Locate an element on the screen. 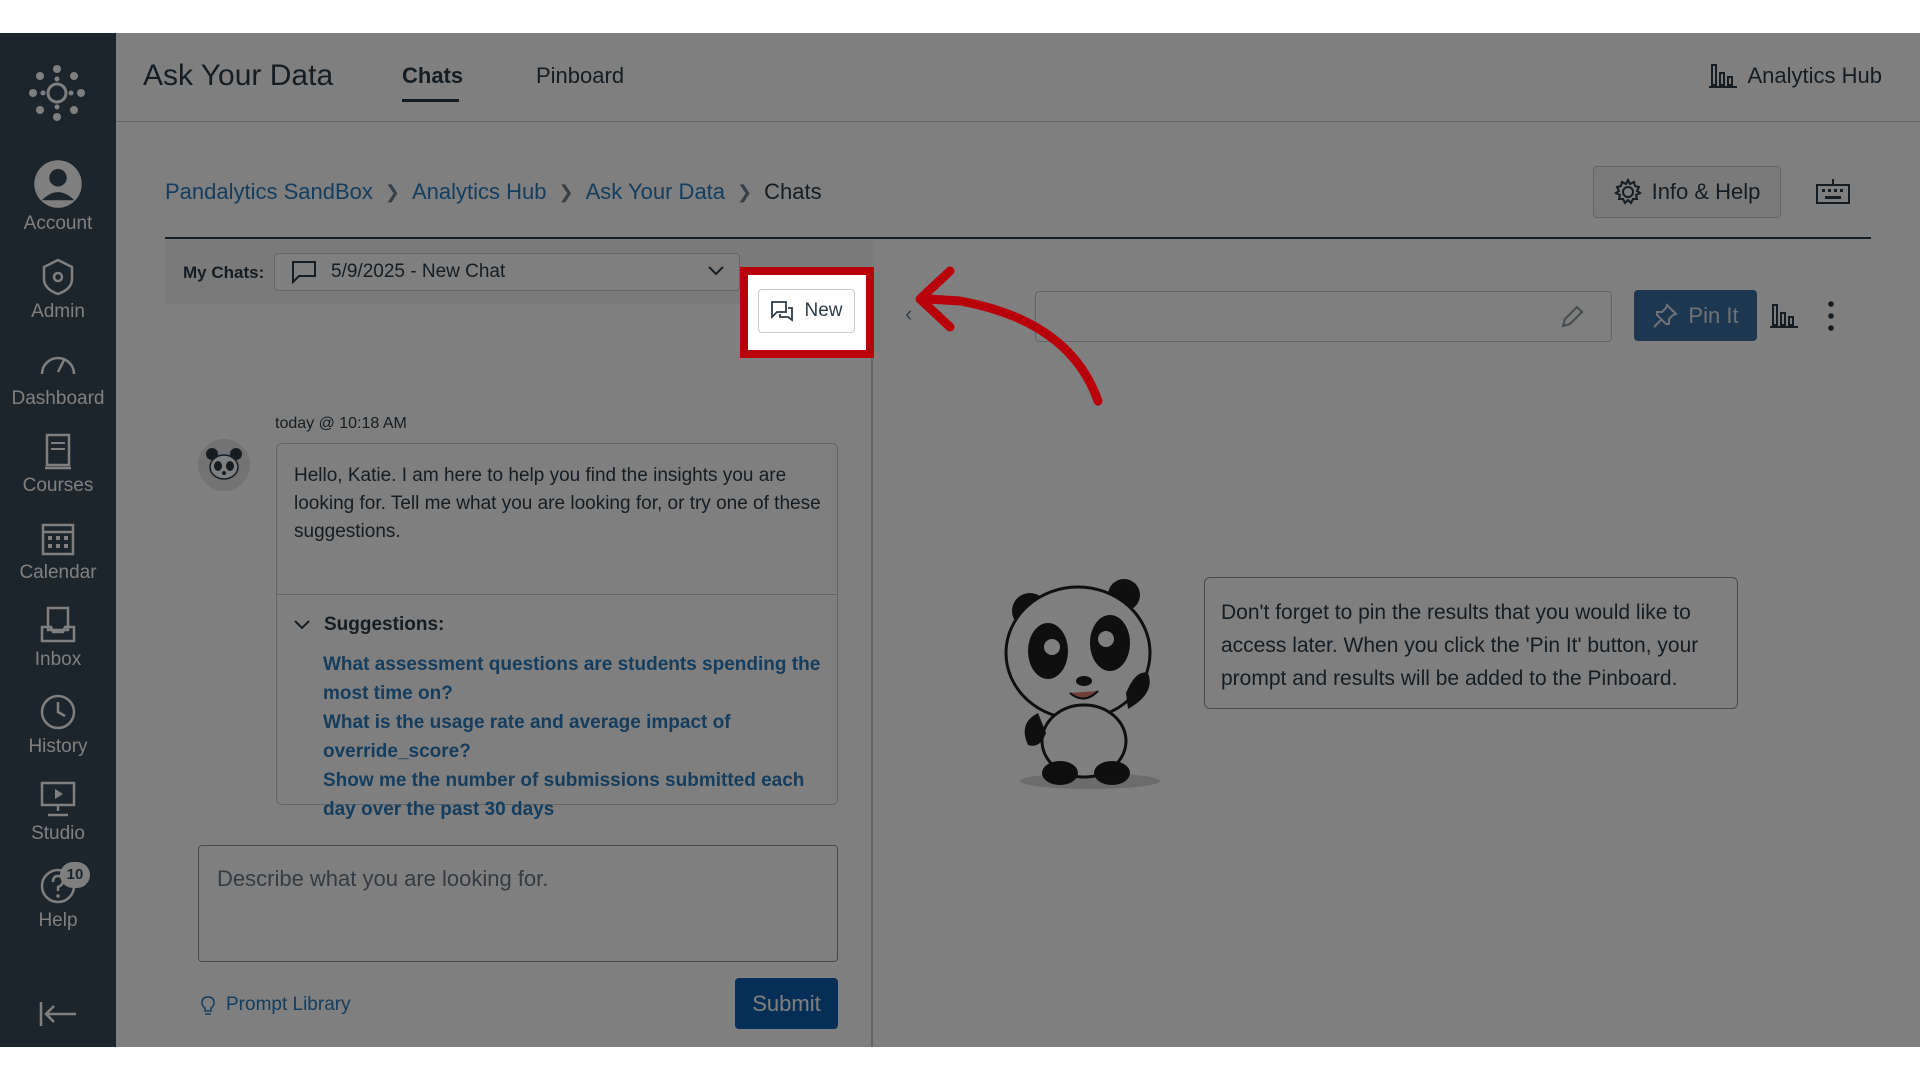  breadcrumb-link: Pandalytics SandBox is located at coordinates (269, 192).